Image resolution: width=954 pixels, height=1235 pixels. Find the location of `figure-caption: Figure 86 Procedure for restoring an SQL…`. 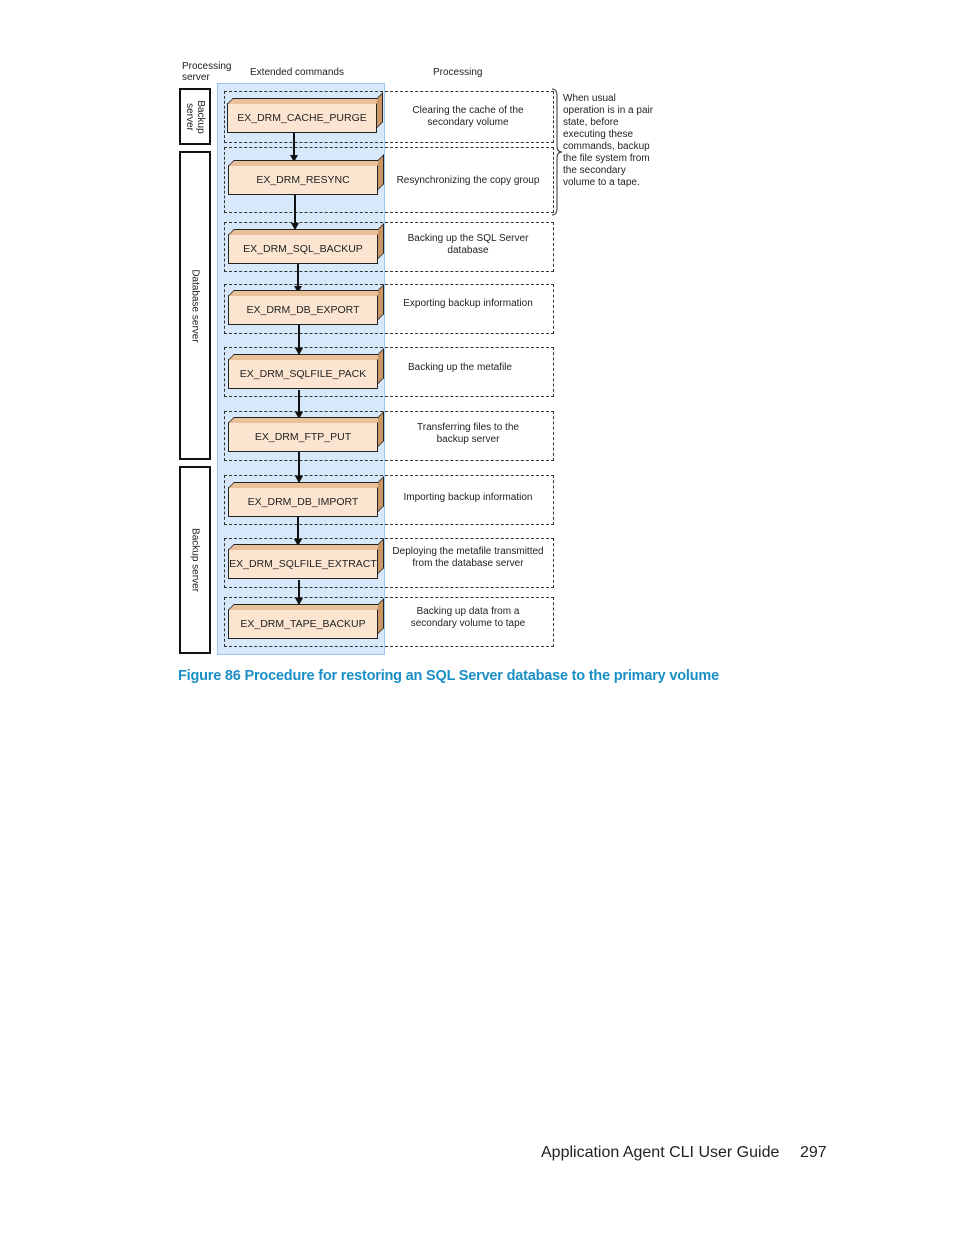

figure-caption: Figure 86 Procedure for restoring an SQL… is located at coordinates (448, 676).